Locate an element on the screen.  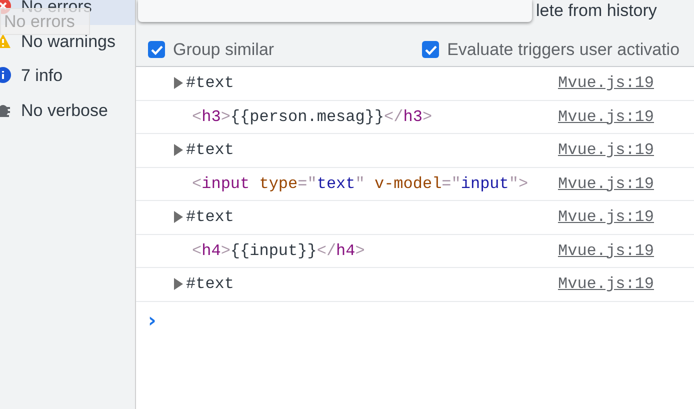
checkbox-option: Group similar is located at coordinates (211, 50).